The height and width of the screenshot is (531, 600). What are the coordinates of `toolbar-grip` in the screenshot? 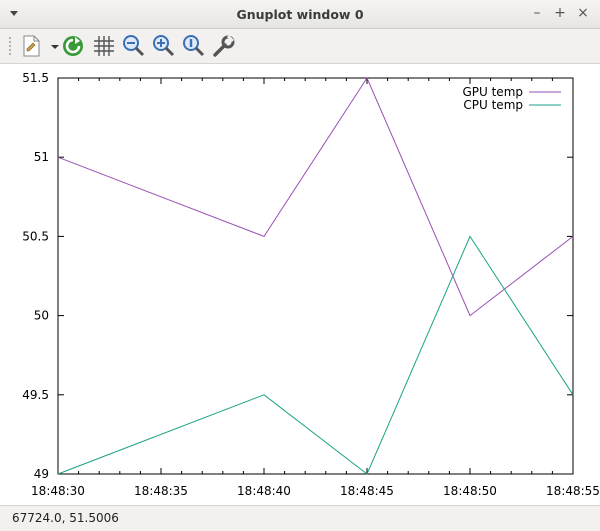 It's located at (10, 46).